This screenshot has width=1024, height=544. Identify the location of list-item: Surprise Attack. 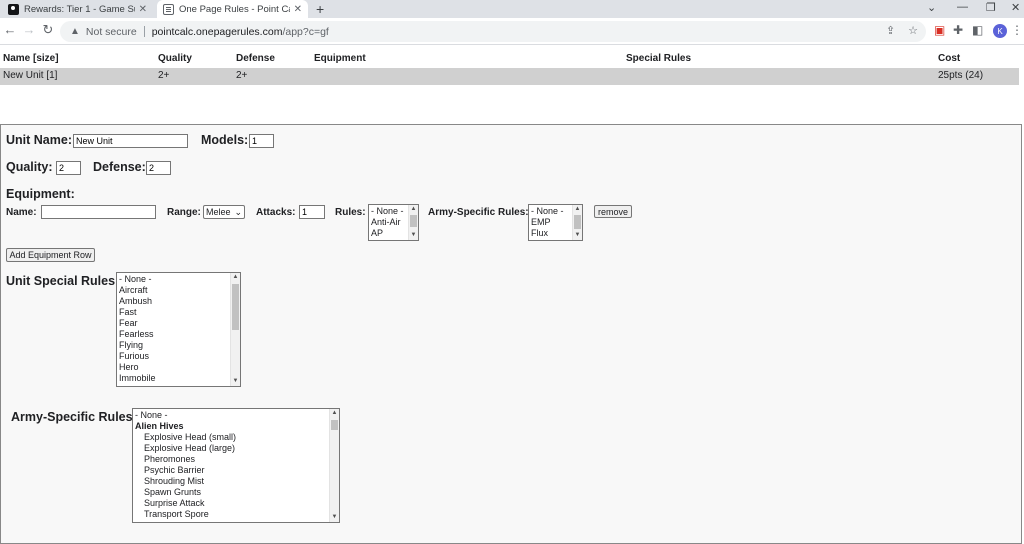
(231, 503).